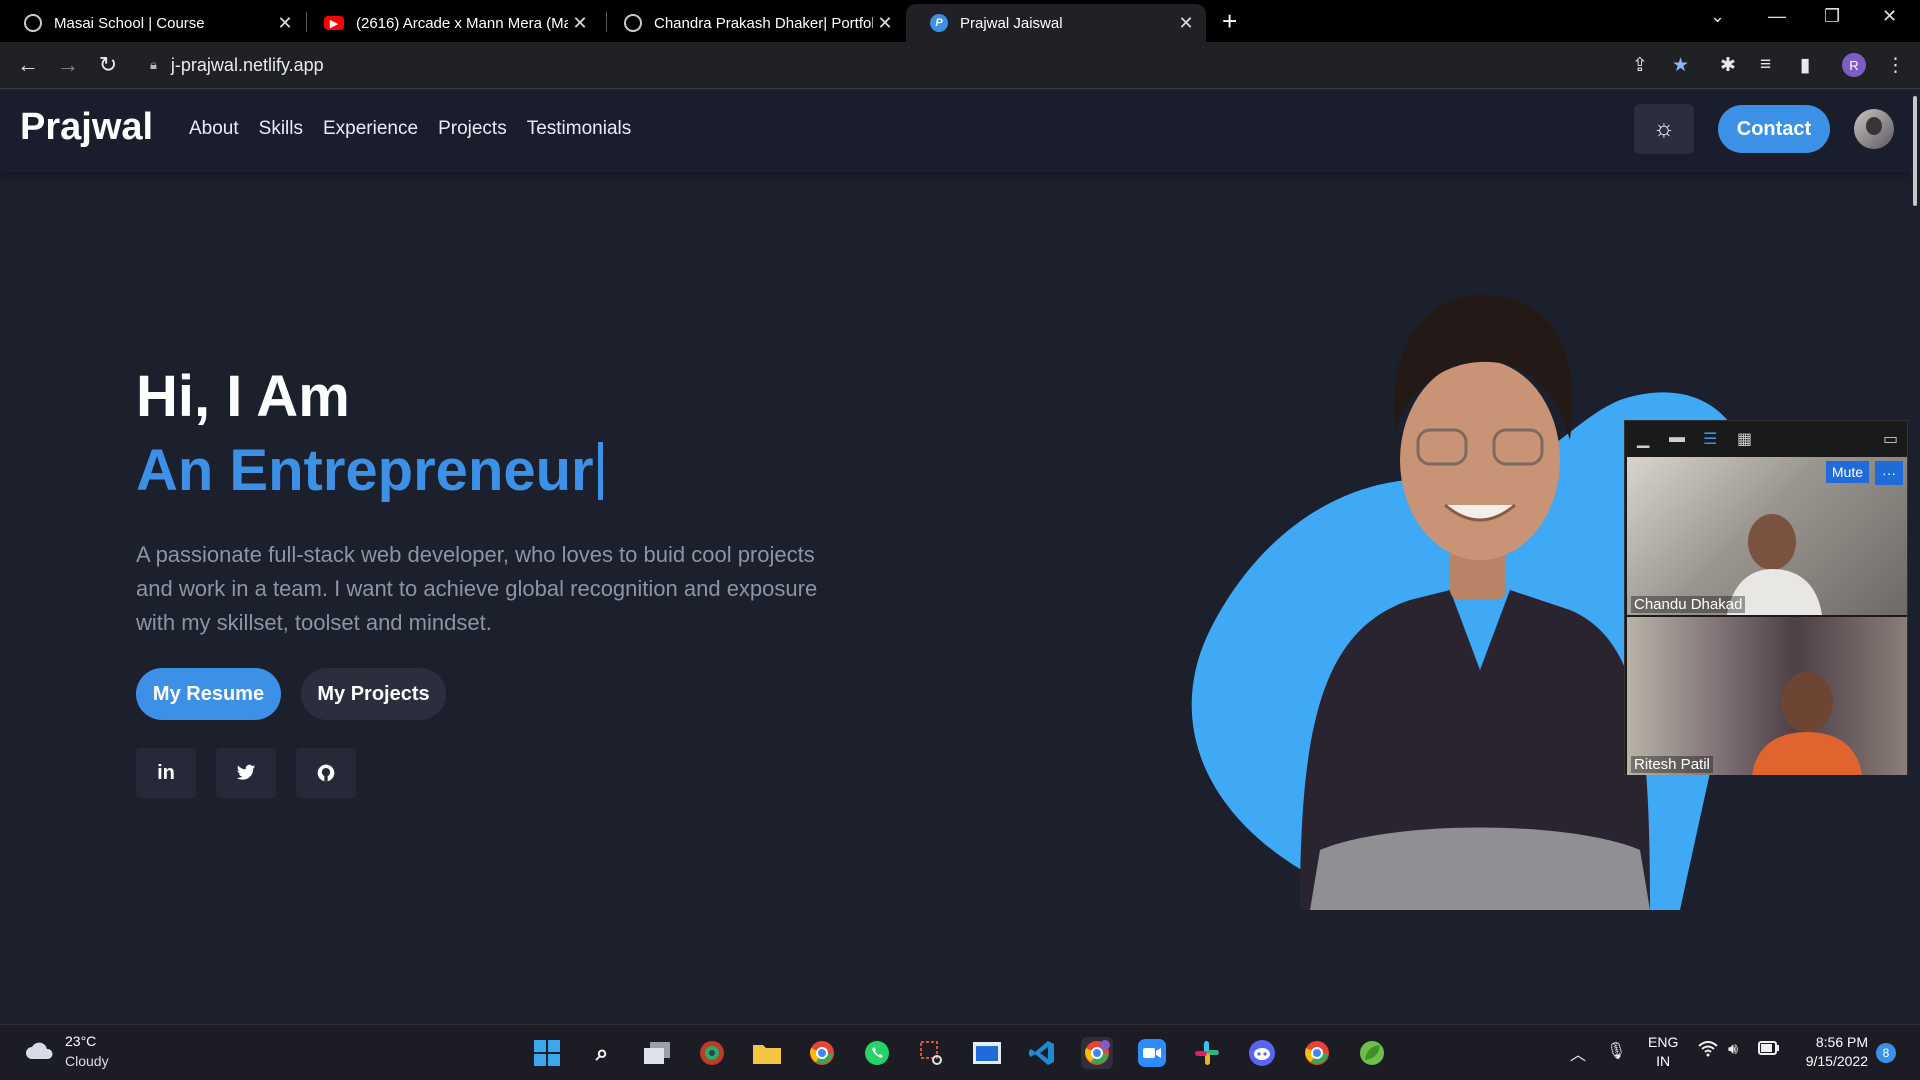 Image resolution: width=1920 pixels, height=1080 pixels. Describe the element at coordinates (369, 471) in the screenshot. I see `hero-role: An Entrepreneur` at that location.